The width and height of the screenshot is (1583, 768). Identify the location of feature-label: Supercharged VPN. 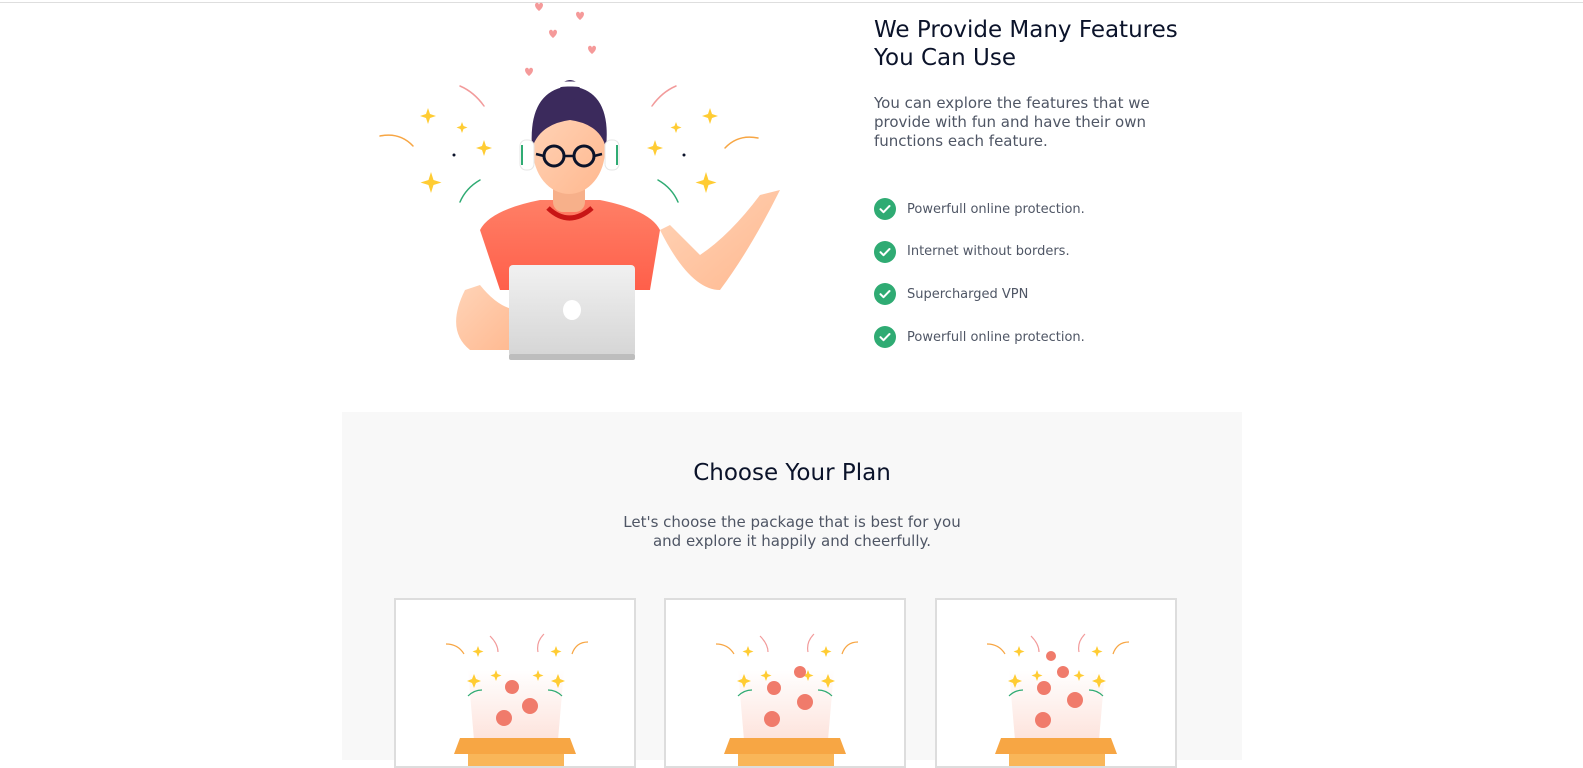
(968, 294).